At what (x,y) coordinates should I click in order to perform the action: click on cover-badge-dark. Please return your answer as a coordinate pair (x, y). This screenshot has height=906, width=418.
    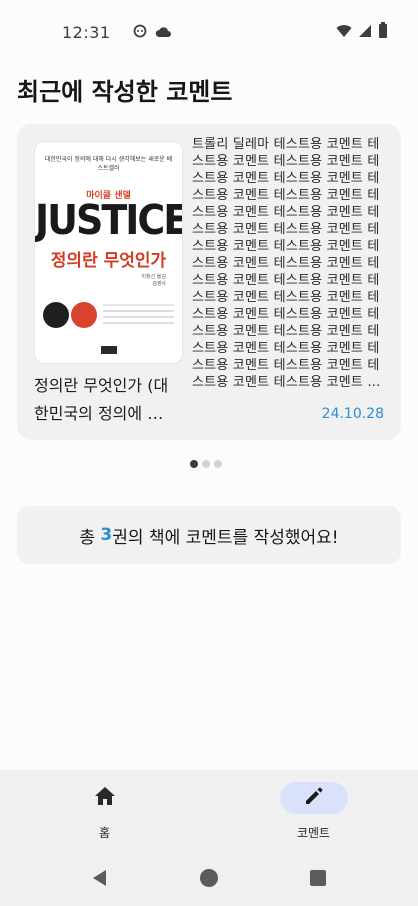
    Looking at the image, I should click on (56, 315).